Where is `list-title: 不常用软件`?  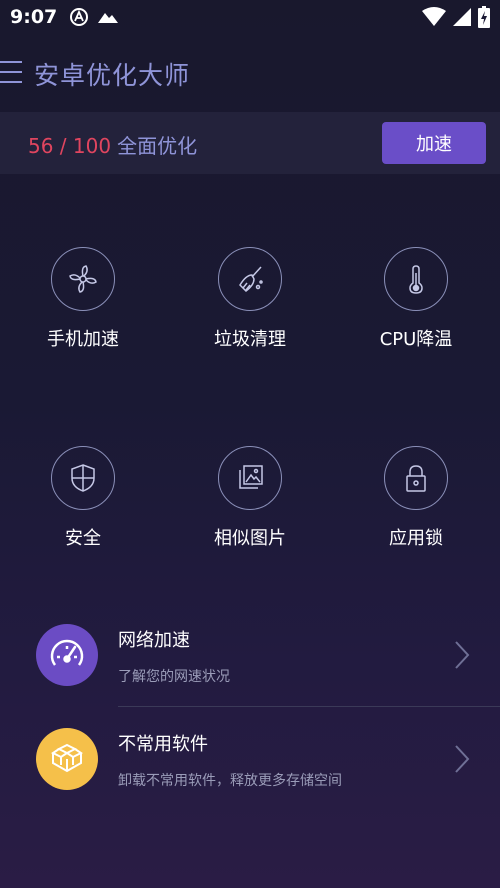
list-title: 不常用软件 is located at coordinates (163, 744).